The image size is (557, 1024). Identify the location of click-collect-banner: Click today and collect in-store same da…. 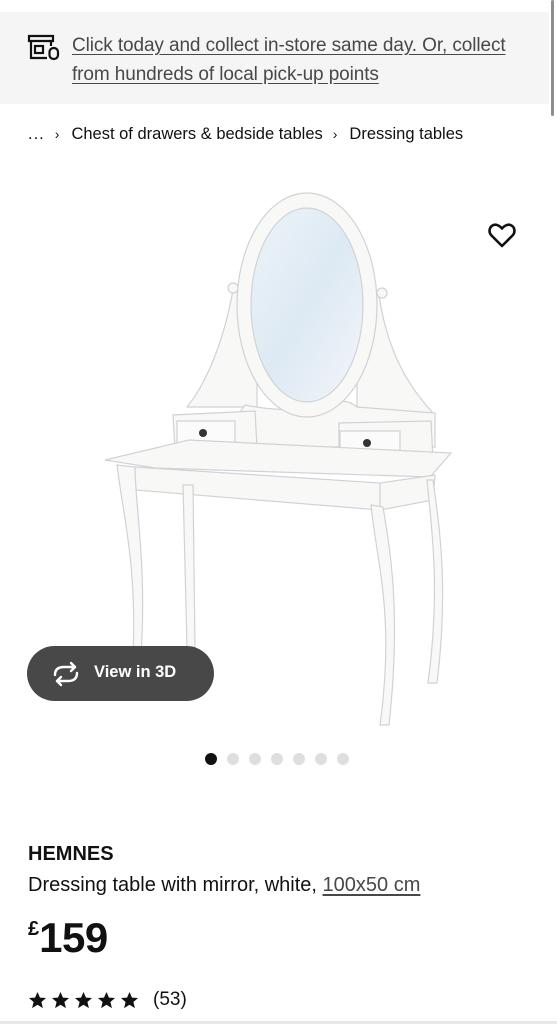
(274, 58).